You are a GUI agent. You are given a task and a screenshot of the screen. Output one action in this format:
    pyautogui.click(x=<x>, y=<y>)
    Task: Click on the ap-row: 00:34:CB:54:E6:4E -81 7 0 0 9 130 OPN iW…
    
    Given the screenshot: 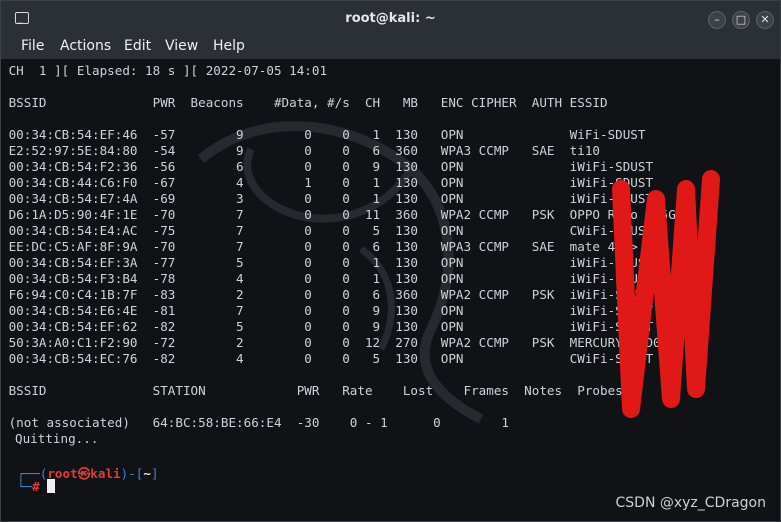 What is the action you would take?
    pyautogui.click(x=327, y=310)
    